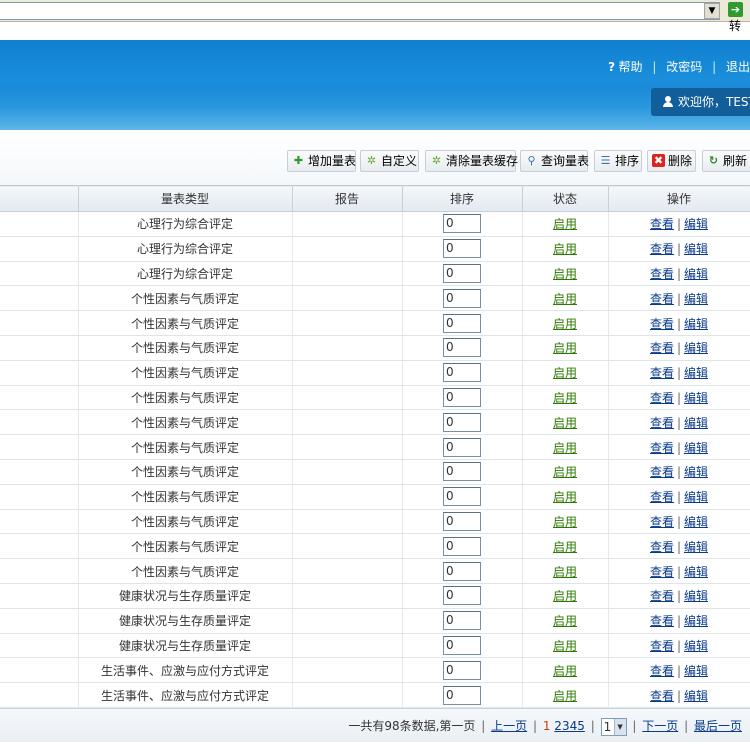 Image resolution: width=750 pixels, height=750 pixels. Describe the element at coordinates (739, 17) in the screenshot. I see `go-button: ➔转` at that location.